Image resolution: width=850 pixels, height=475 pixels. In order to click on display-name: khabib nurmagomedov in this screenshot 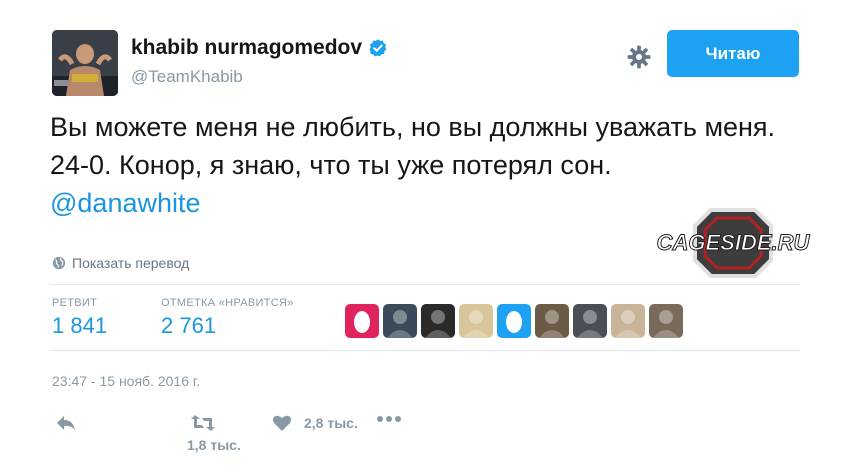, I will do `click(246, 48)`.